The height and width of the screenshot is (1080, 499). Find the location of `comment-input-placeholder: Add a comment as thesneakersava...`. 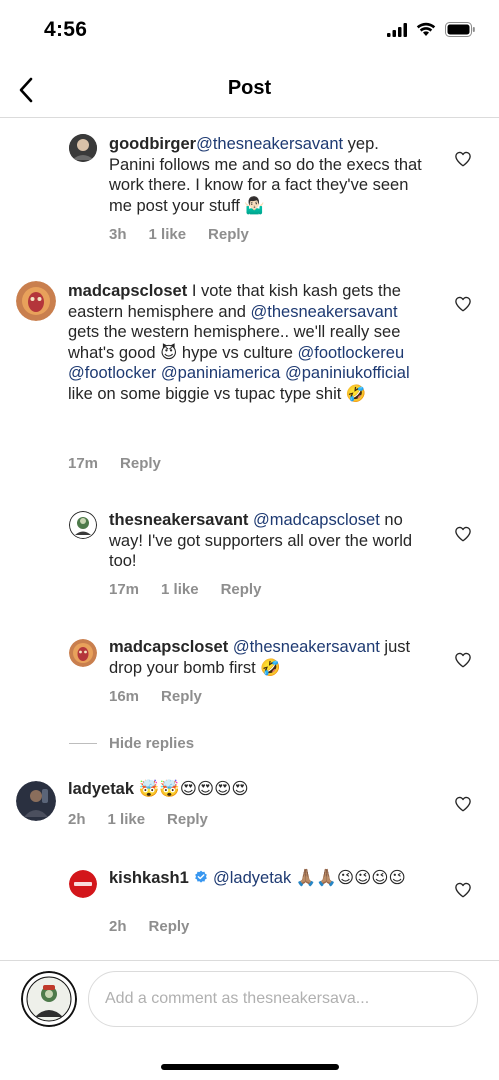

comment-input-placeholder: Add a comment as thesneakersava... is located at coordinates (237, 998).